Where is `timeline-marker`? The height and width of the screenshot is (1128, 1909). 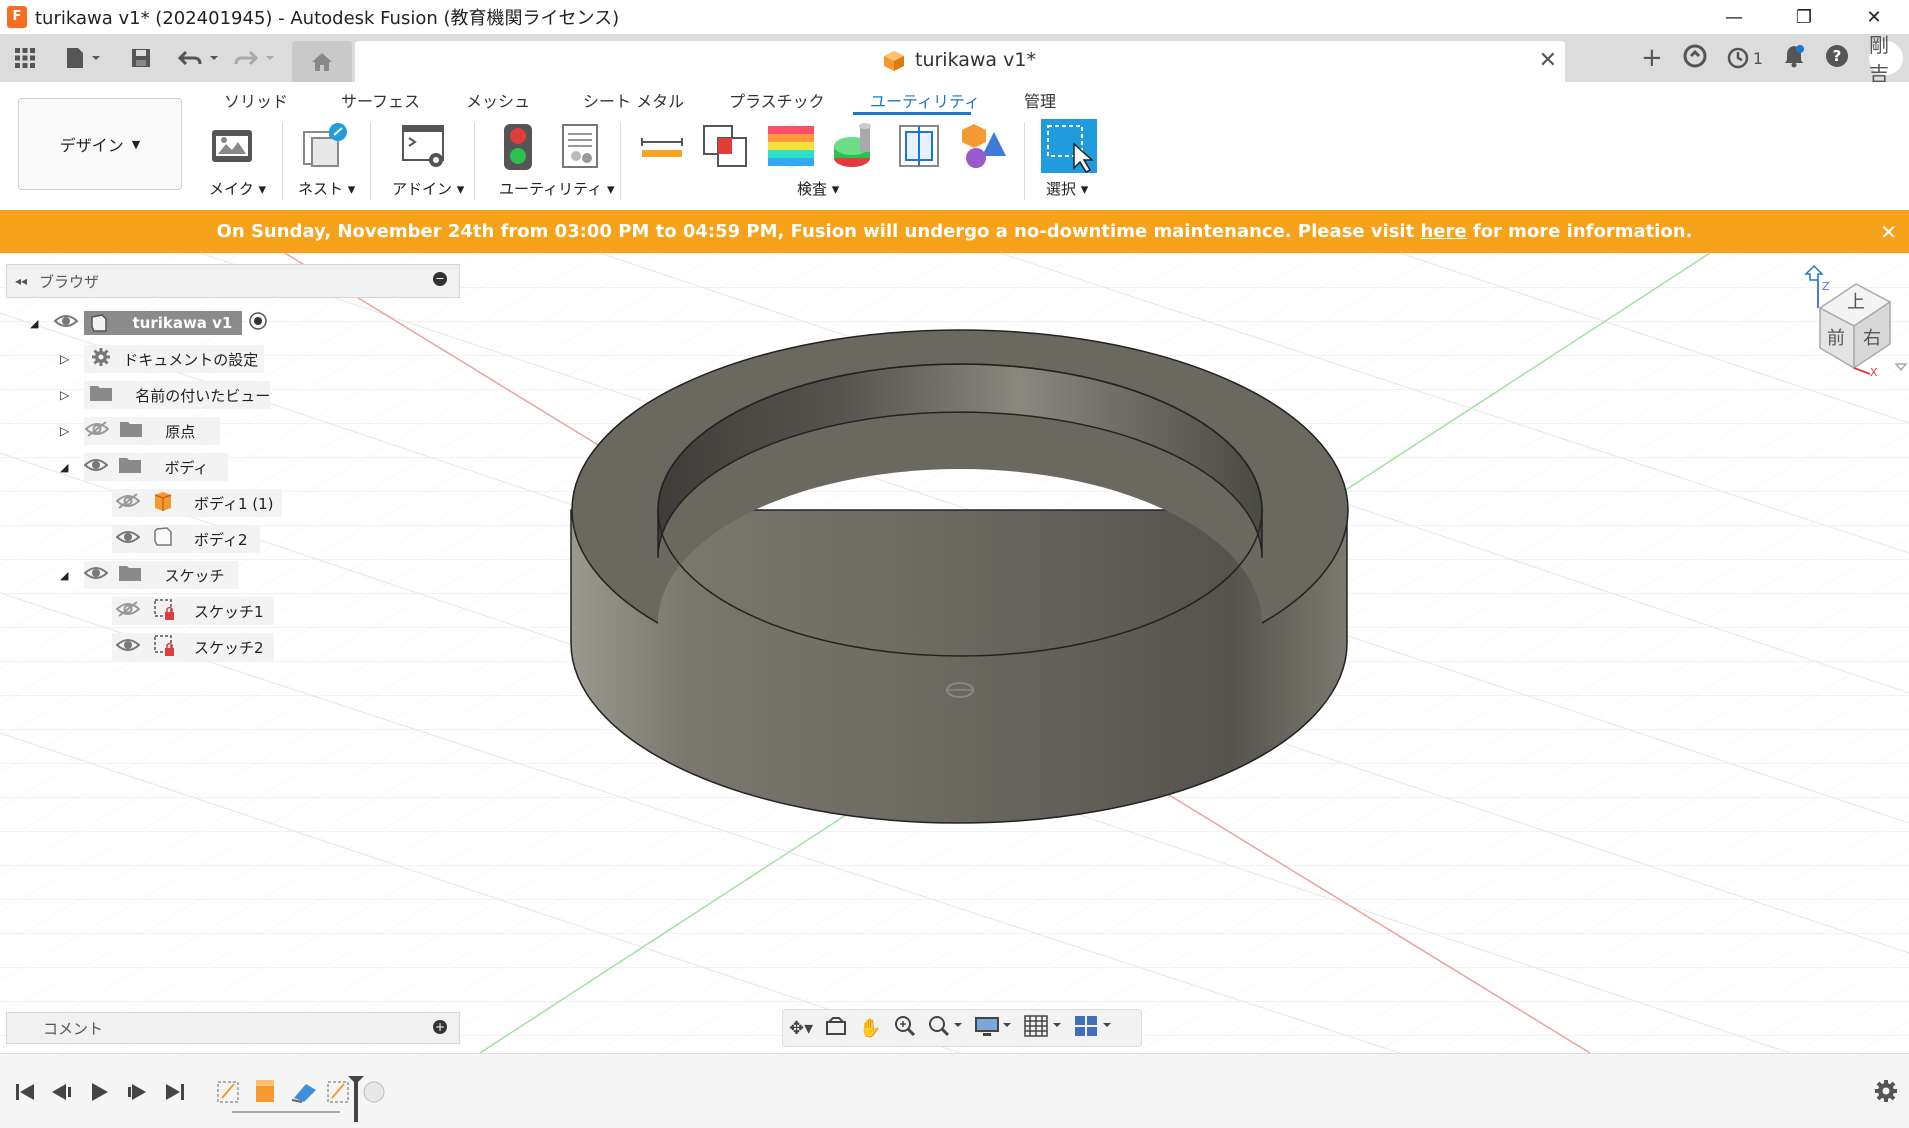 timeline-marker is located at coordinates (356, 1099).